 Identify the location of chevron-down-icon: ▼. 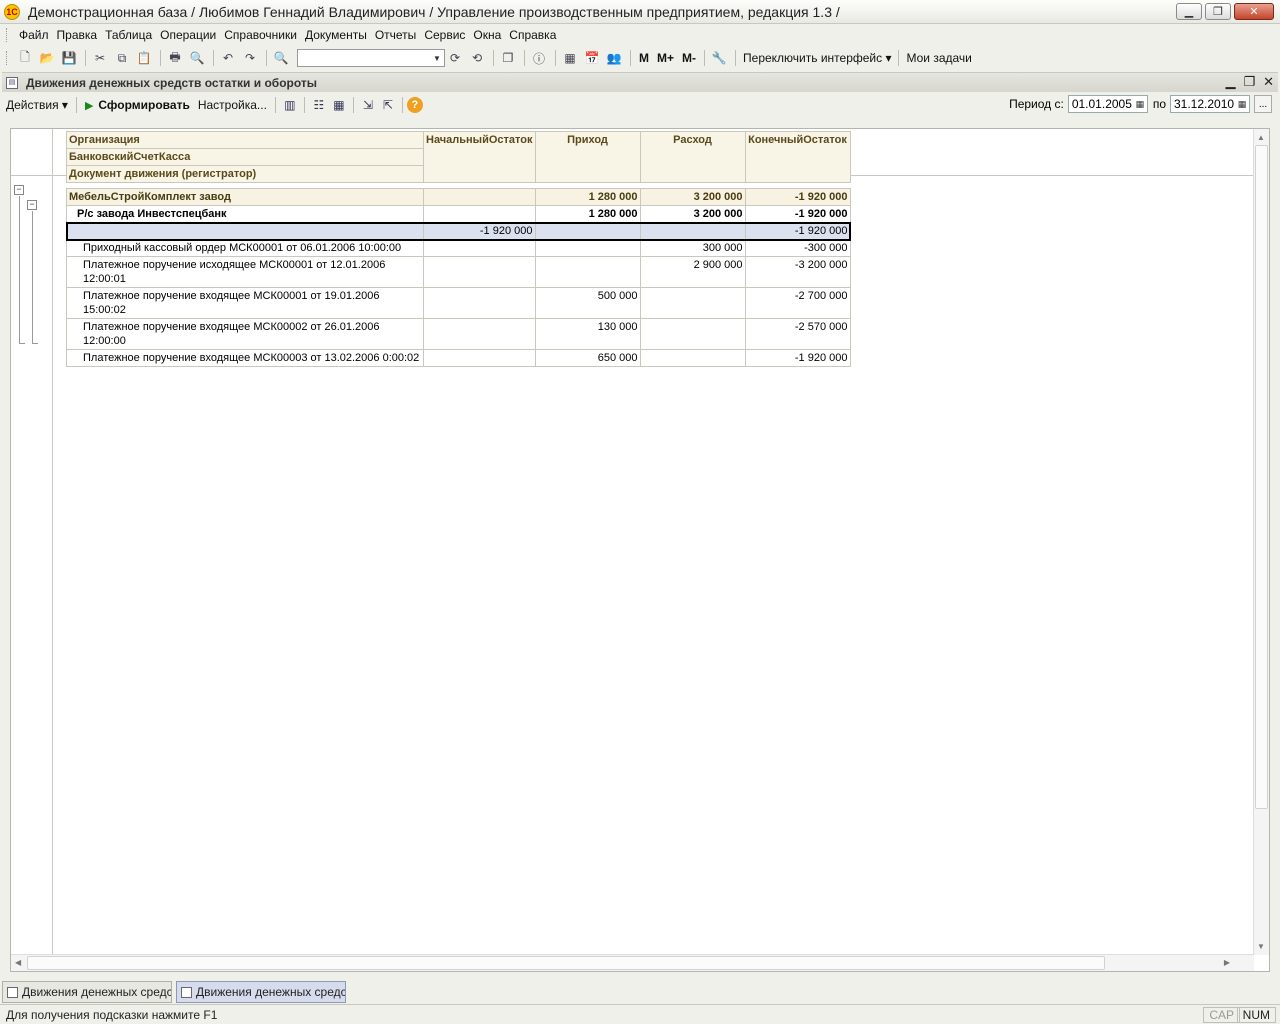
(437, 58).